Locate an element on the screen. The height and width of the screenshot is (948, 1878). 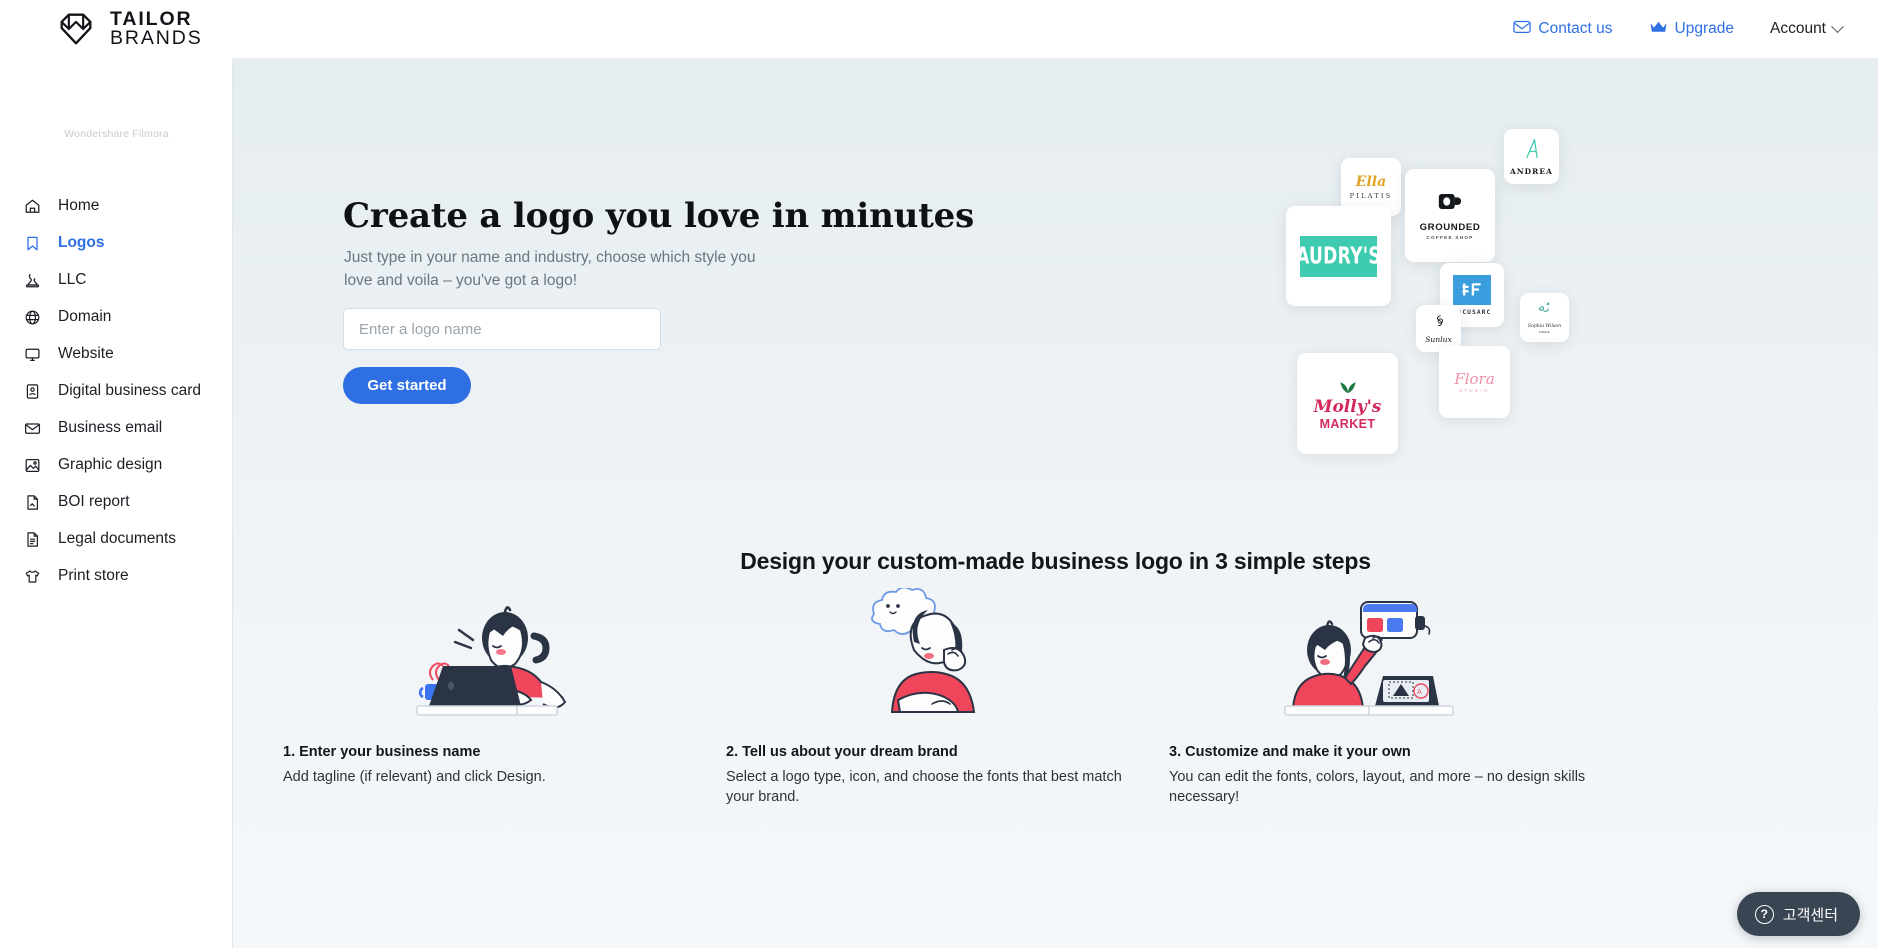
bookmark-icon is located at coordinates (32, 243).